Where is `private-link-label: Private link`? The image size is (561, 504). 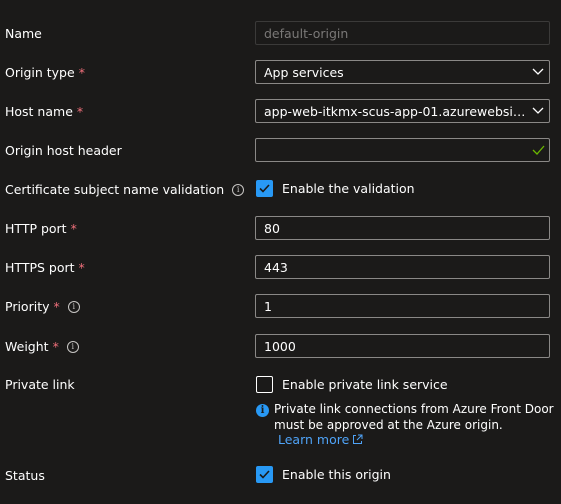 private-link-label: Private link is located at coordinates (40, 384).